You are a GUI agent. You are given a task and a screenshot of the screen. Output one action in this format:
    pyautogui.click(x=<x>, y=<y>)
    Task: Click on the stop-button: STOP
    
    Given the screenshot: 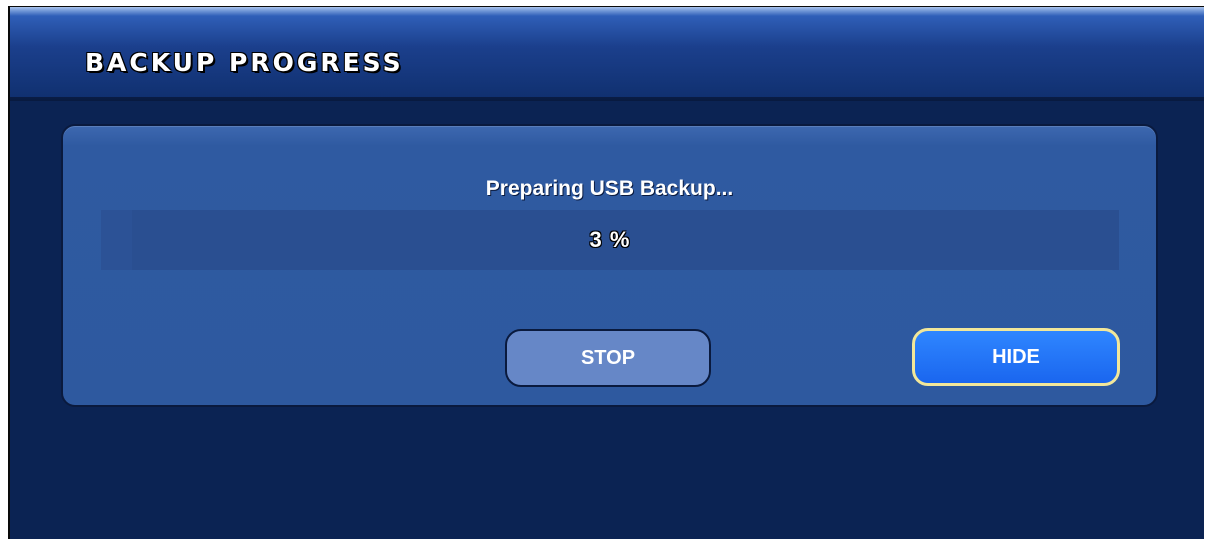 What is the action you would take?
    pyautogui.click(x=608, y=358)
    